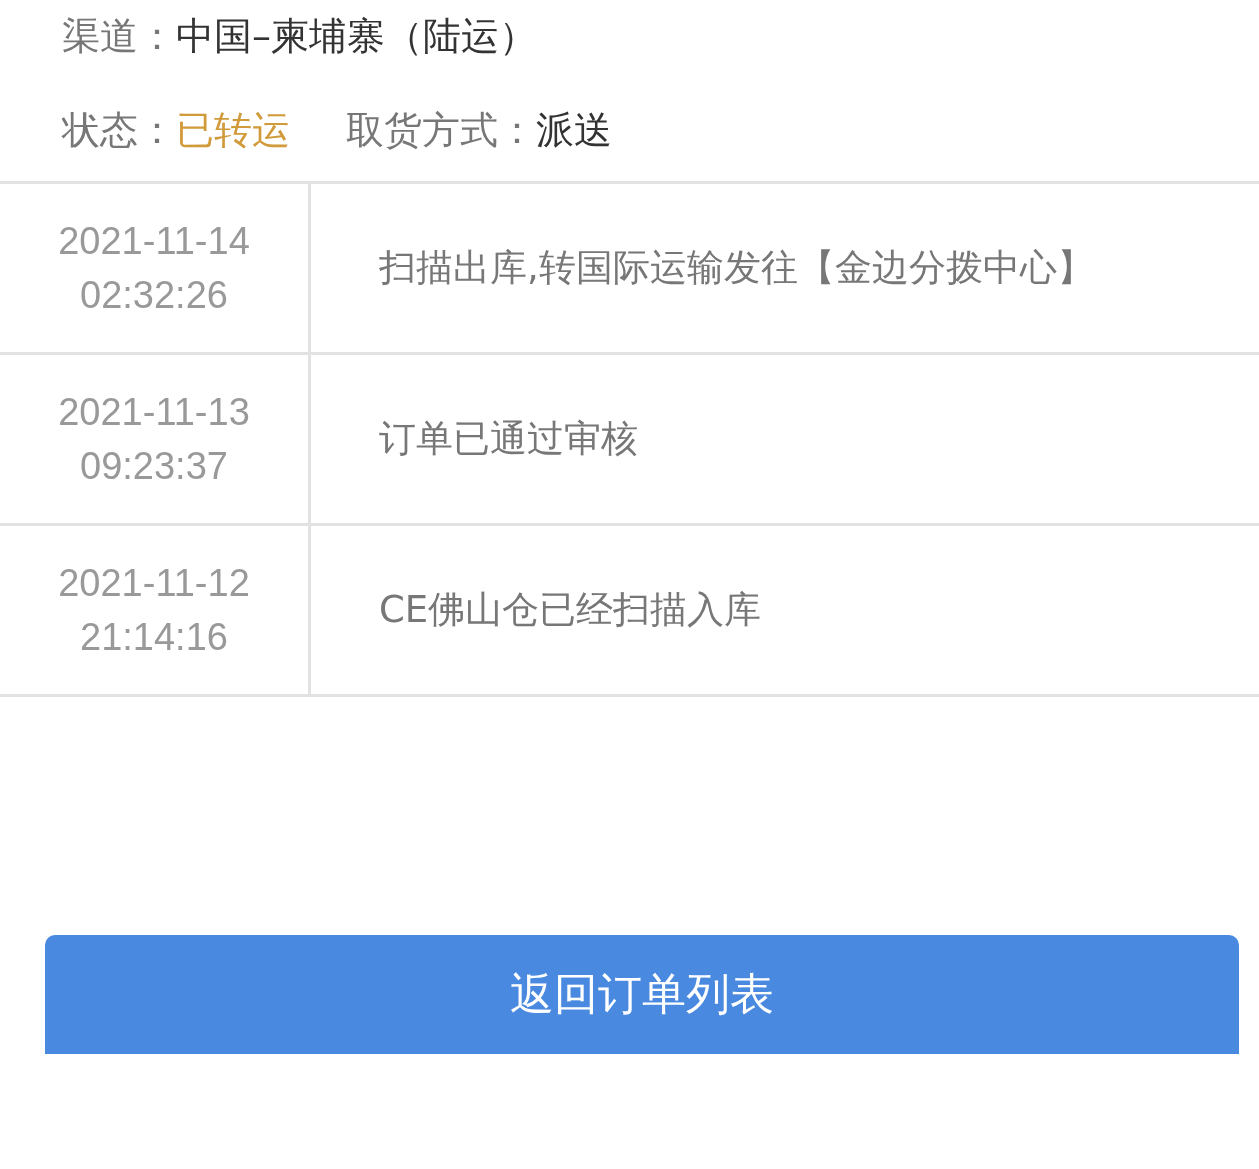  Describe the element at coordinates (233, 131) in the screenshot. I see `status-value: 已转运` at that location.